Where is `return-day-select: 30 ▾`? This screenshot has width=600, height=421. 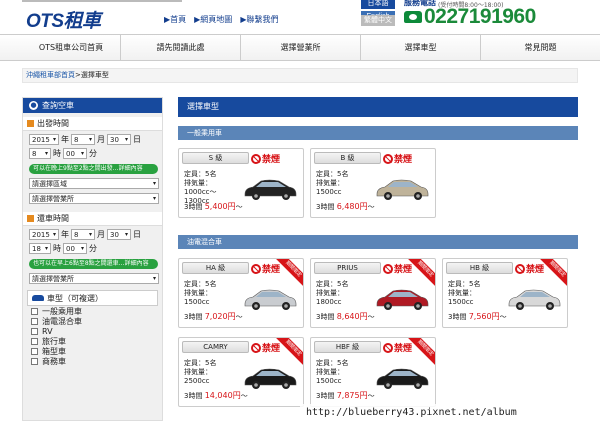
return-day-select: 30 ▾ is located at coordinates (119, 234).